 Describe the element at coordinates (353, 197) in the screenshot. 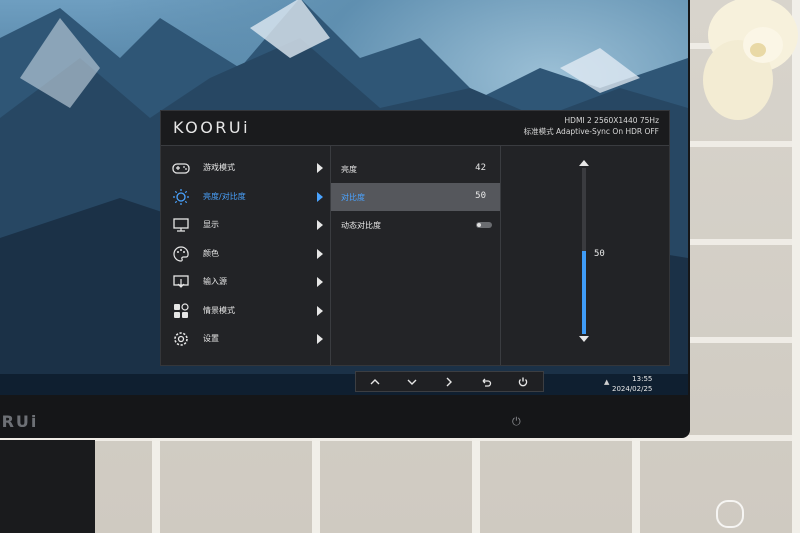

I see `submenu-item-label: 对比度` at that location.